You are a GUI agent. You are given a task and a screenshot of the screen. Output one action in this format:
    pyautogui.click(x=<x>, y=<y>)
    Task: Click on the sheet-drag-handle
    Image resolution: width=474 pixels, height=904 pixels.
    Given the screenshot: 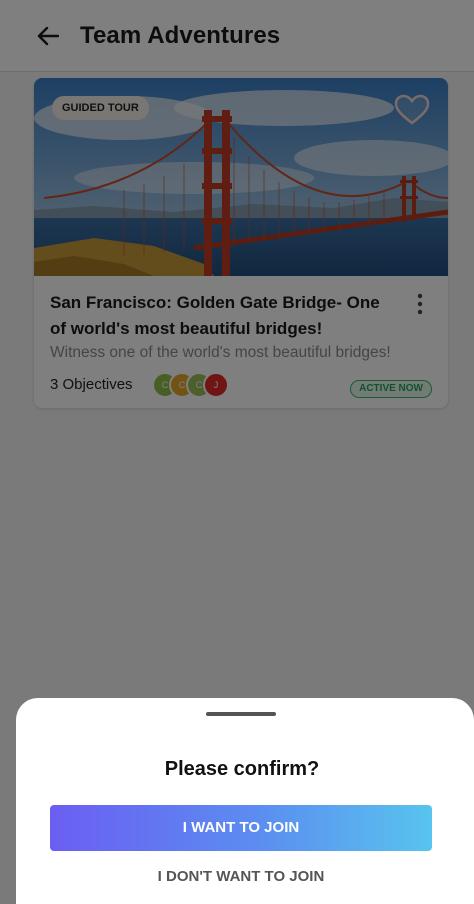 What is the action you would take?
    pyautogui.click(x=241, y=714)
    